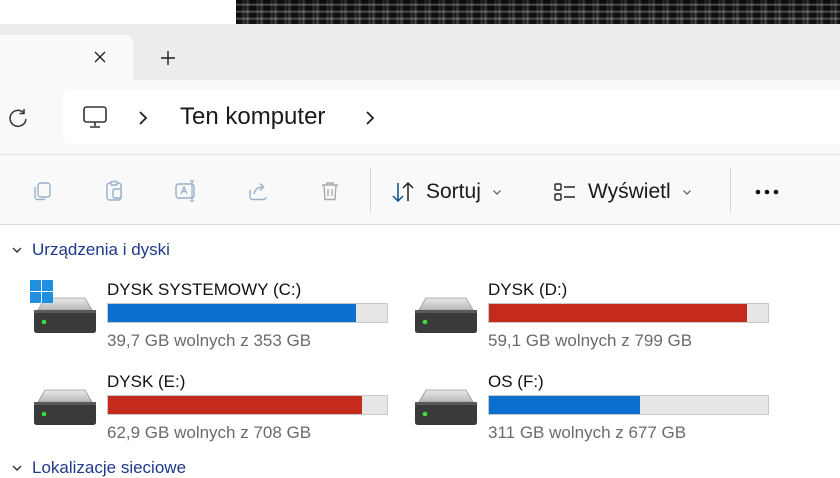 The height and width of the screenshot is (478, 840). Describe the element at coordinates (587, 432) in the screenshot. I see `drive-free-space: 311 GB wolnych z 677 GB` at that location.